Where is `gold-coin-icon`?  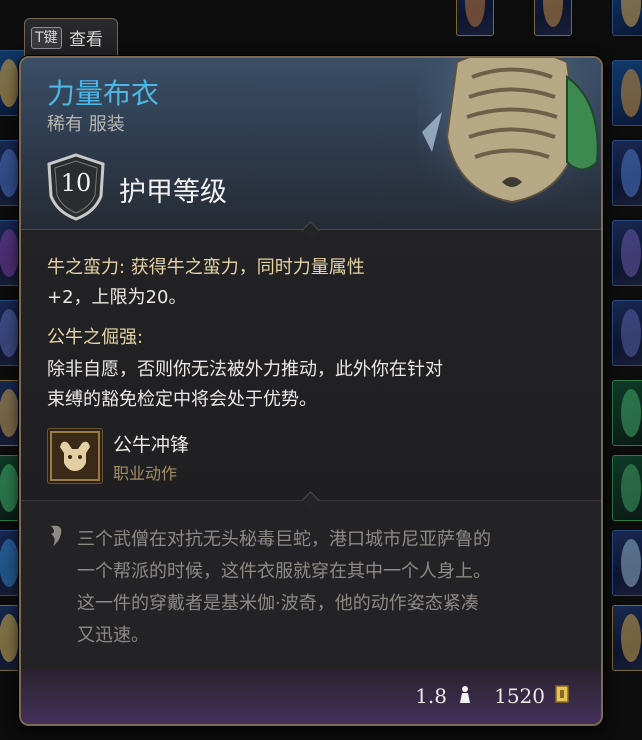
gold-coin-icon is located at coordinates (562, 694).